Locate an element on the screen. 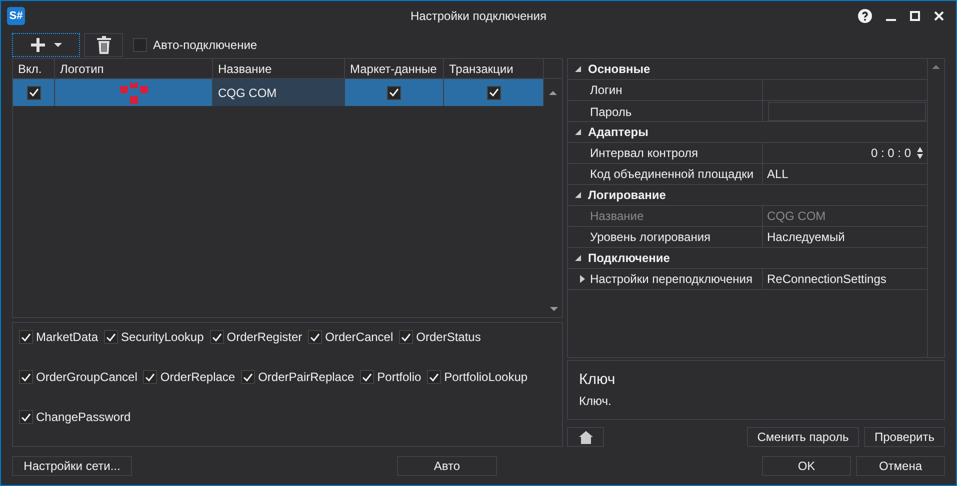 The width and height of the screenshot is (957, 486). property-name: Название is located at coordinates (617, 216).